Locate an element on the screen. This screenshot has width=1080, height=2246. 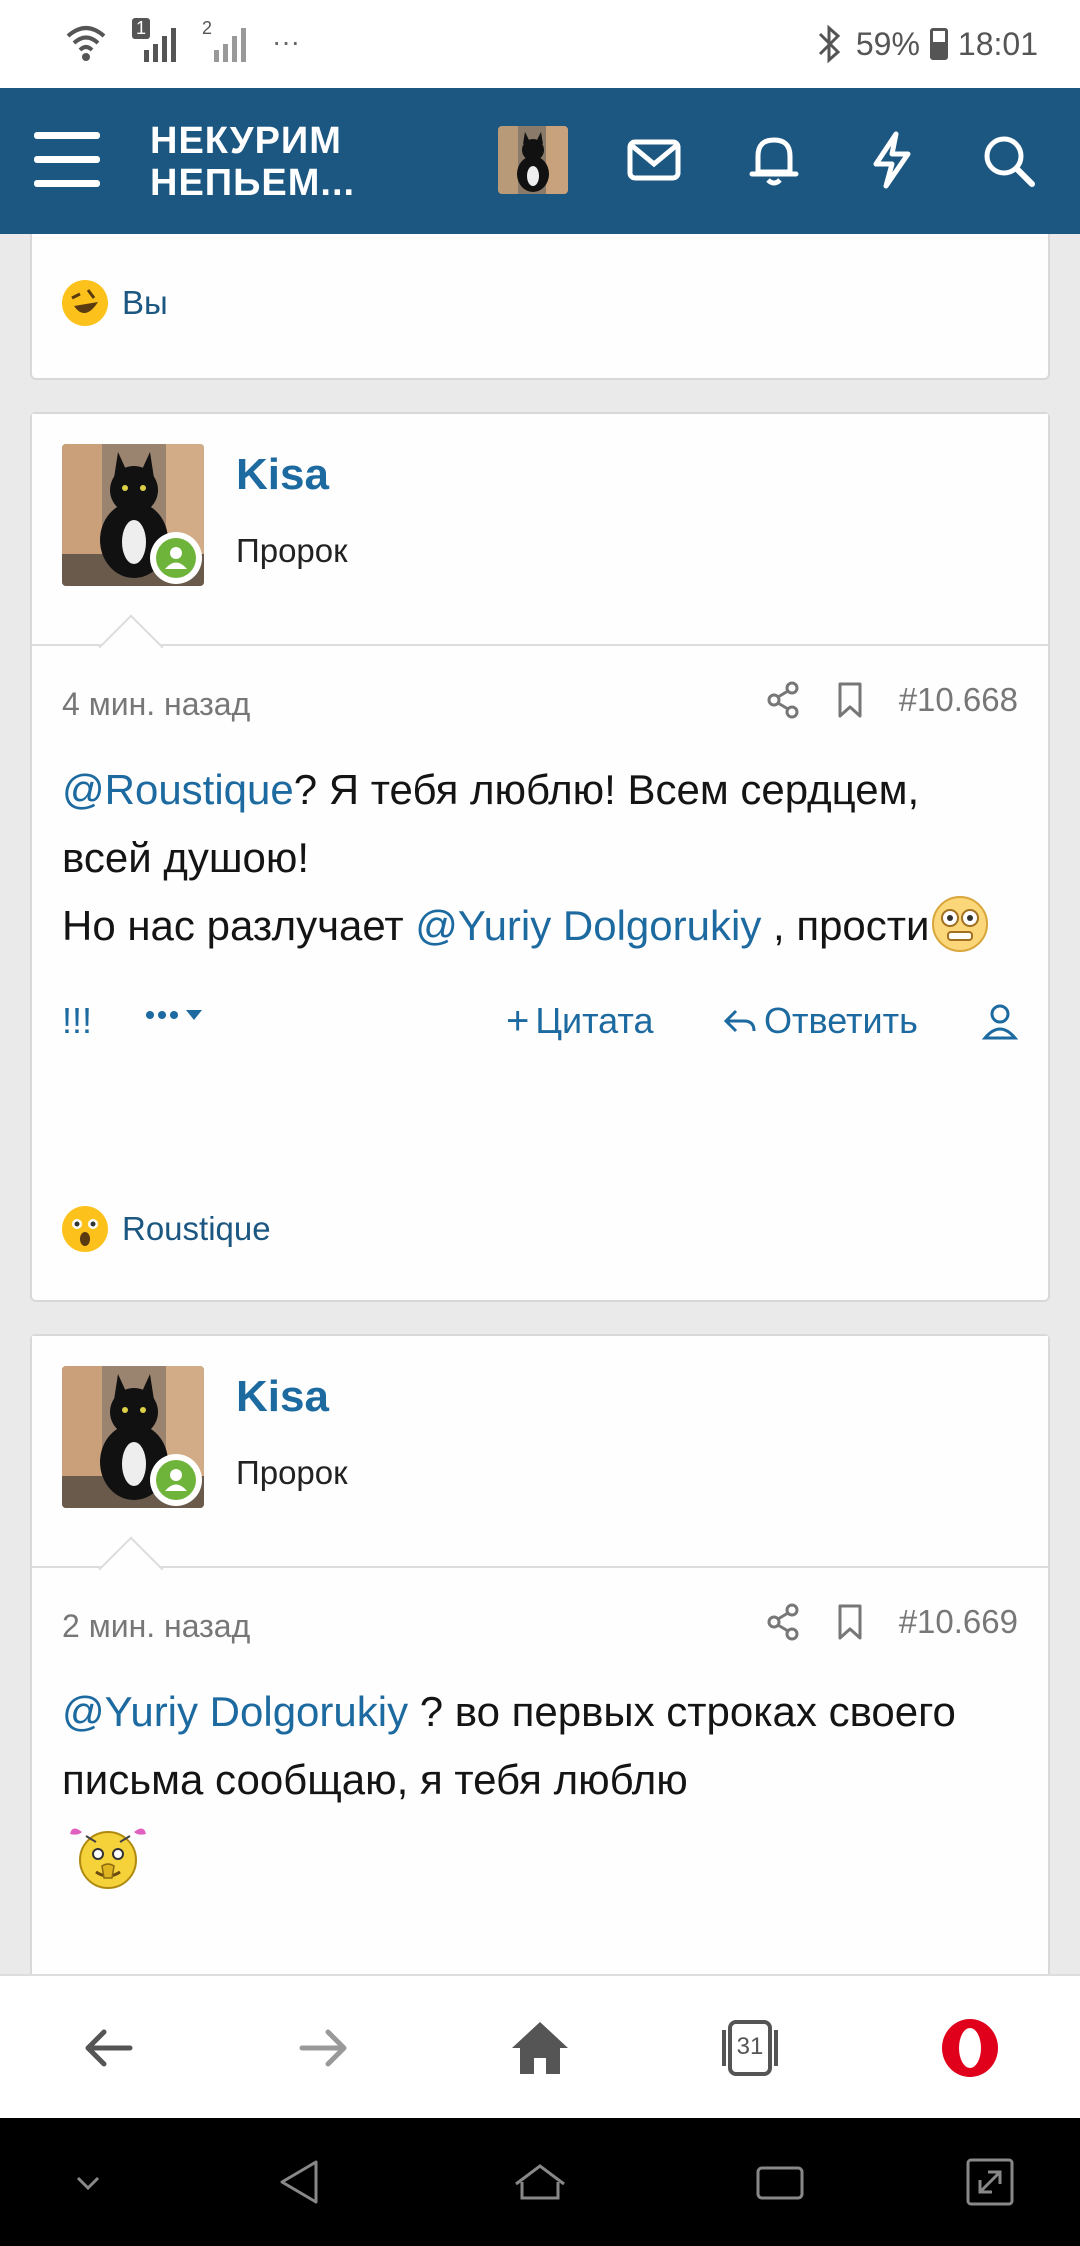
flushed-emoji-icon is located at coordinates (959, 924).